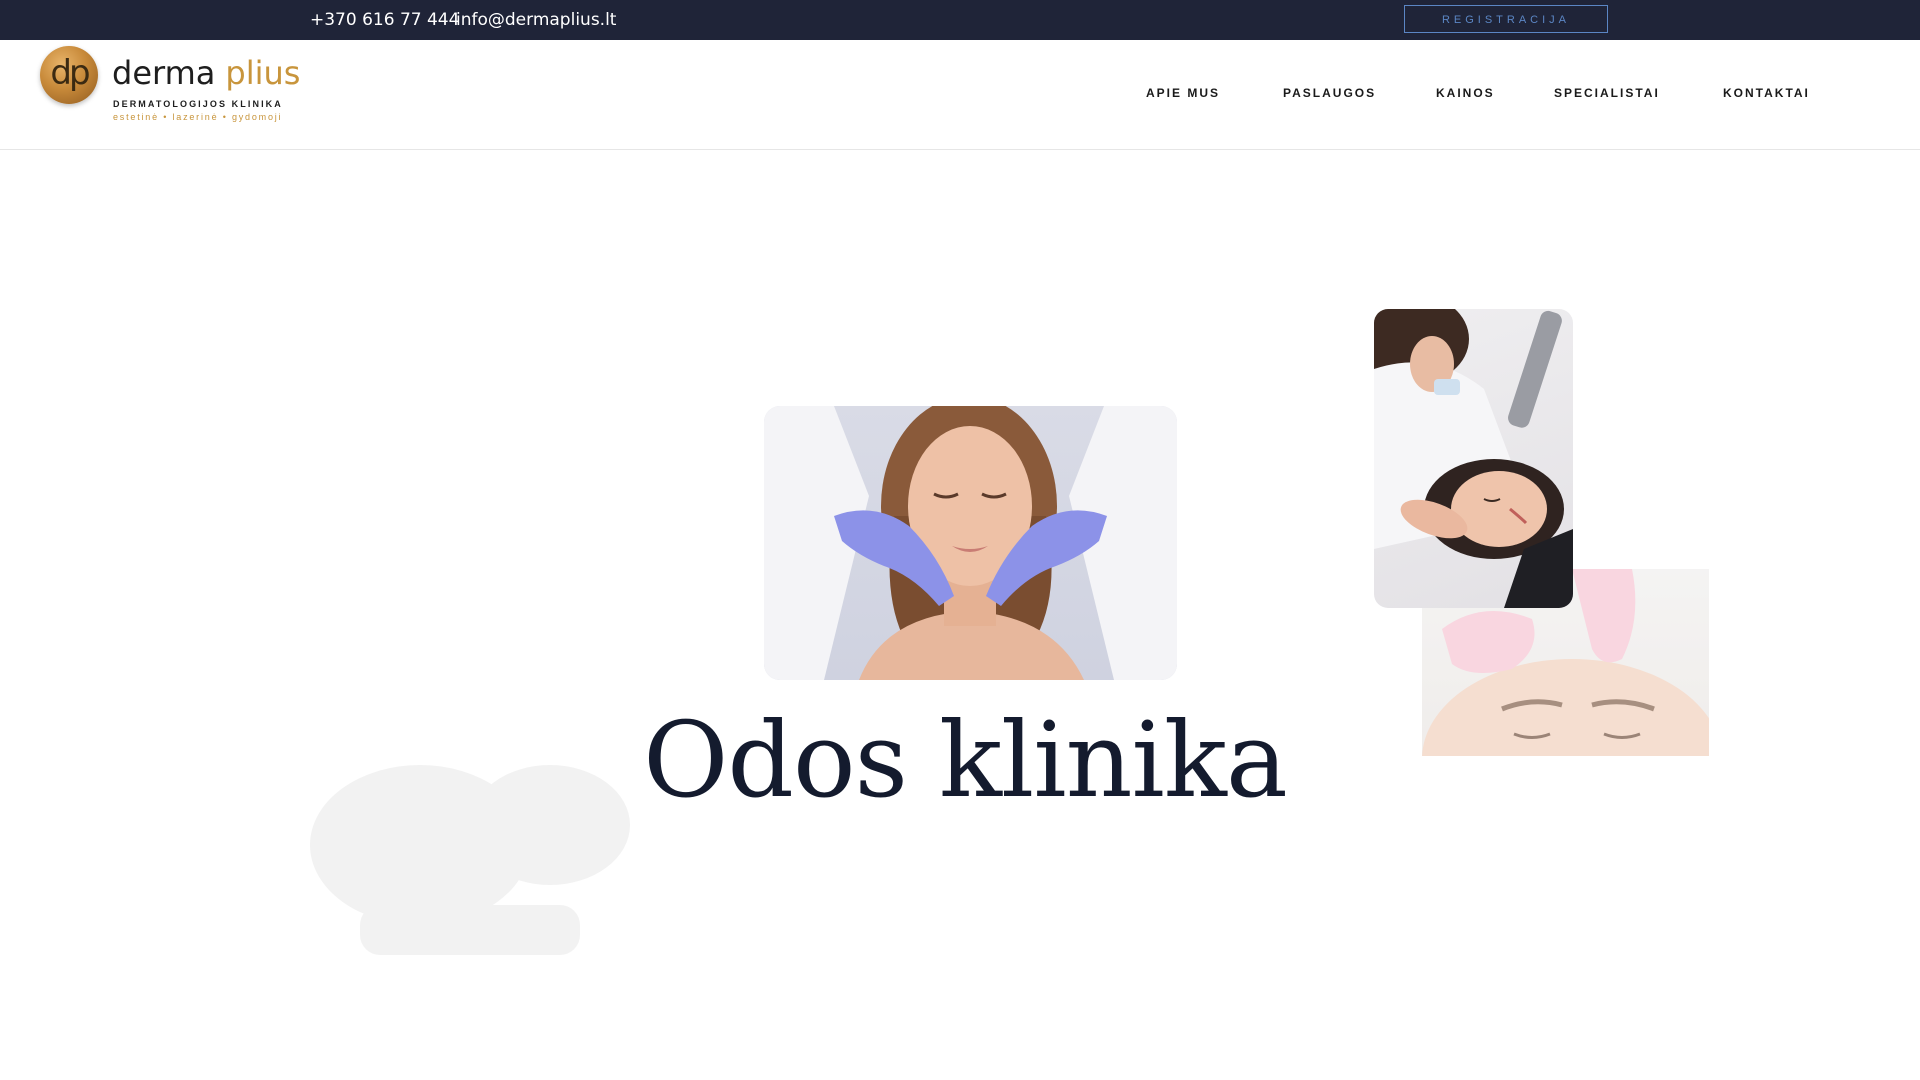  What do you see at coordinates (263, 73) in the screenshot?
I see `logo-word-accent: plius` at bounding box center [263, 73].